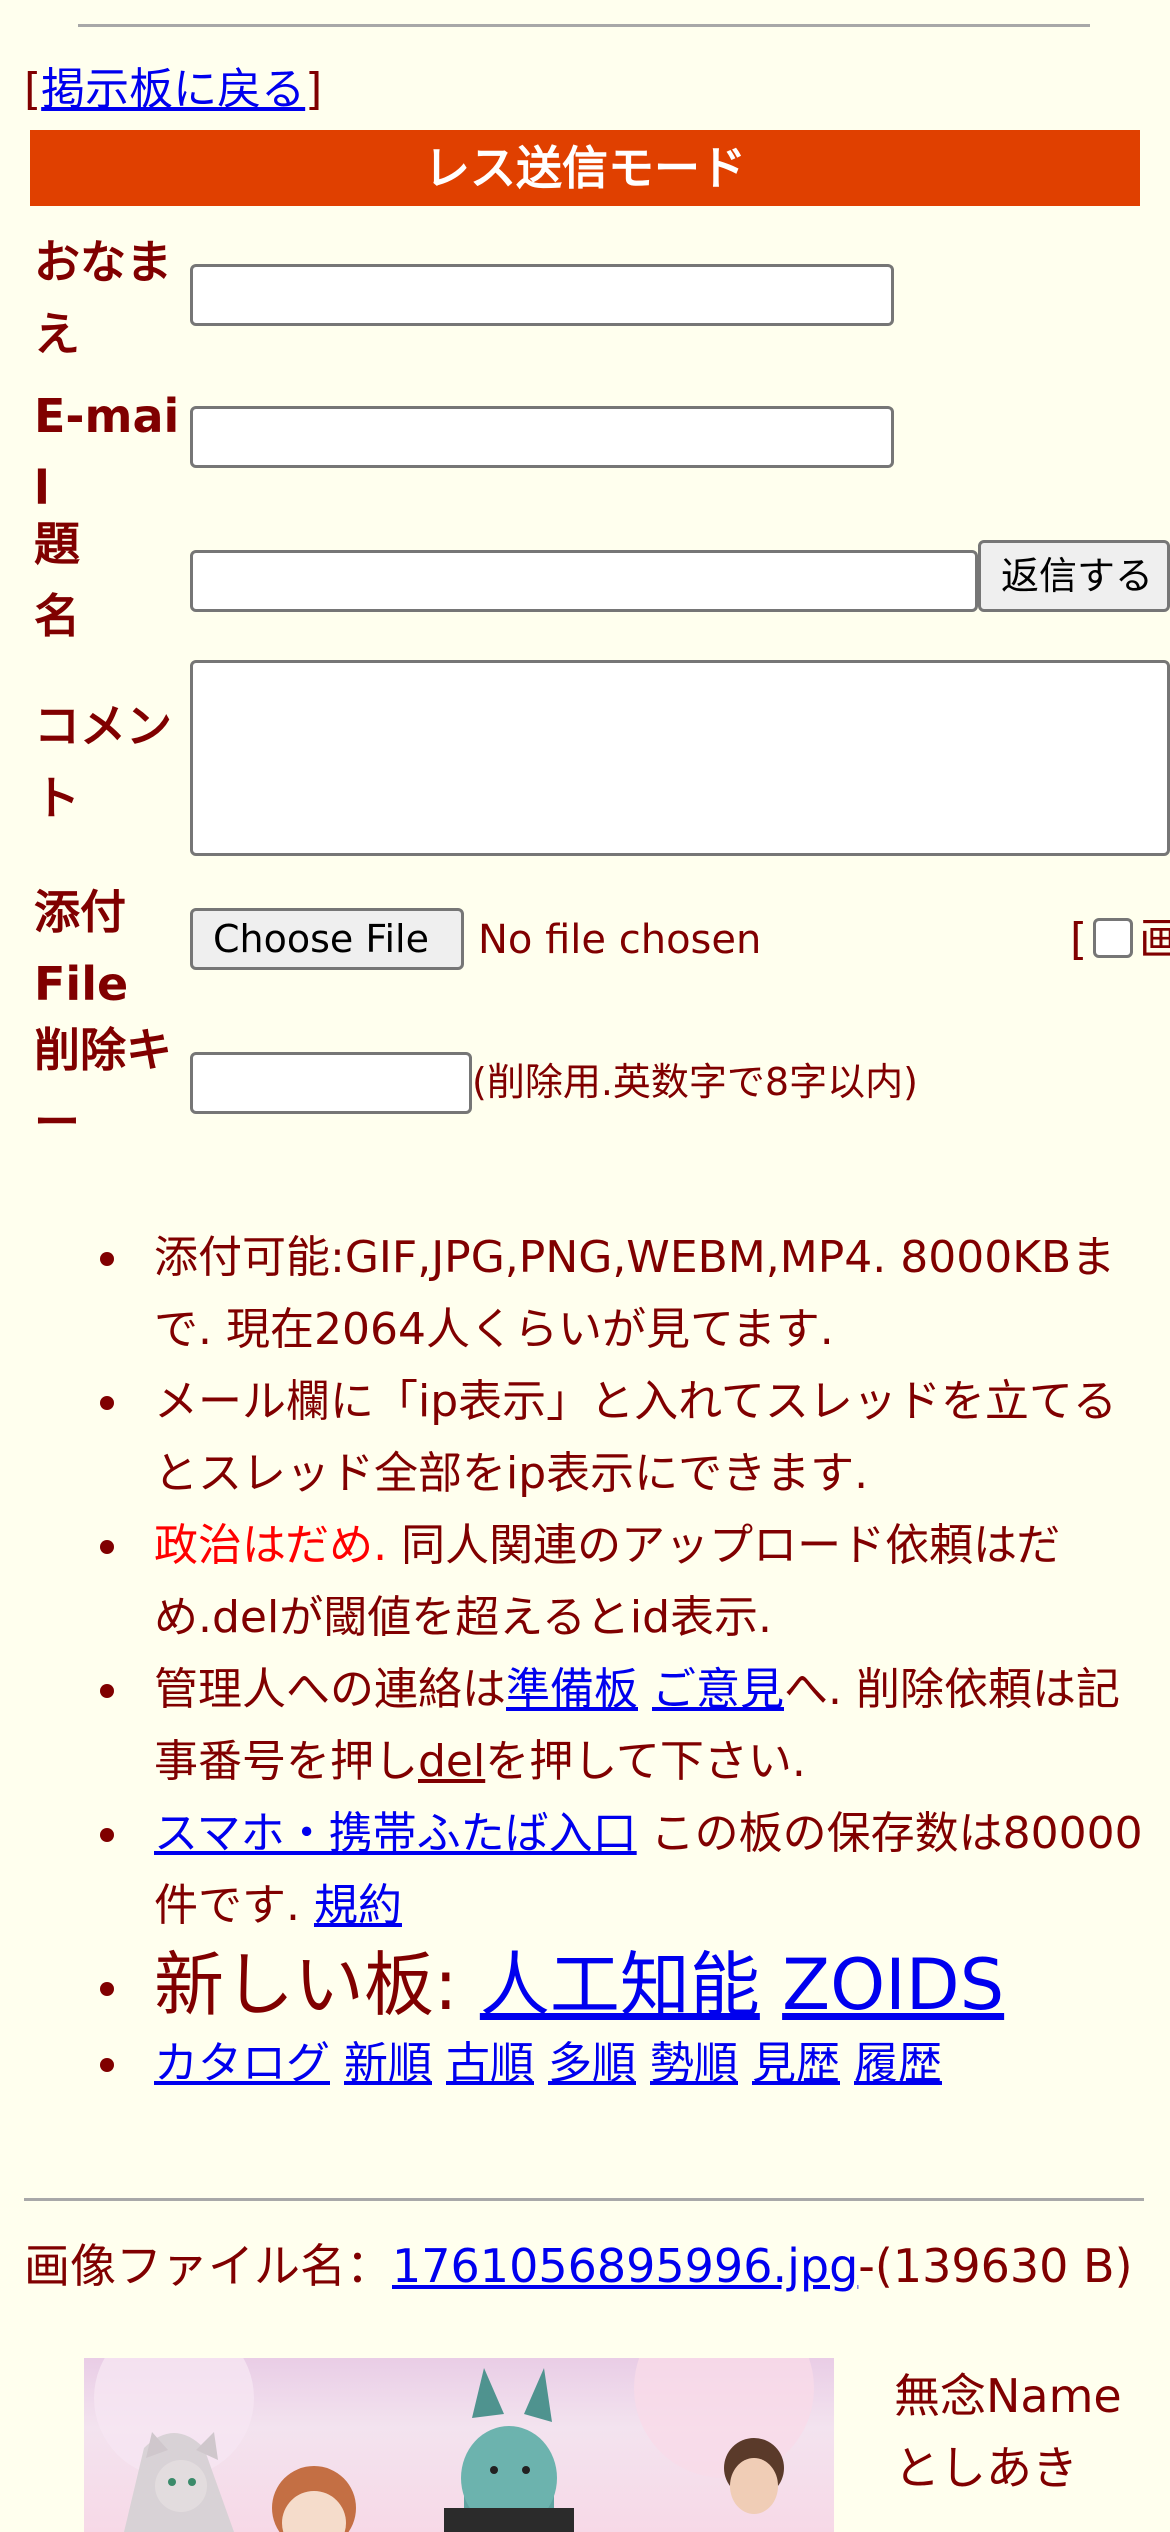 This screenshot has height=2532, width=1170. Describe the element at coordinates (81, 948) in the screenshot. I see `file-label: 添付File` at that location.